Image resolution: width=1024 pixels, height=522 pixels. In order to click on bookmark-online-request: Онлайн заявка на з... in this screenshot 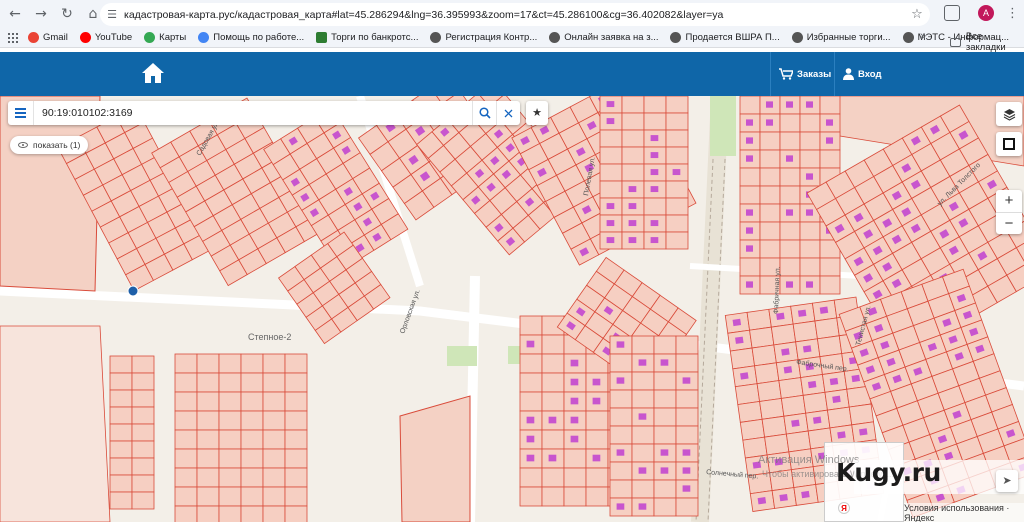, I will do `click(603, 37)`.